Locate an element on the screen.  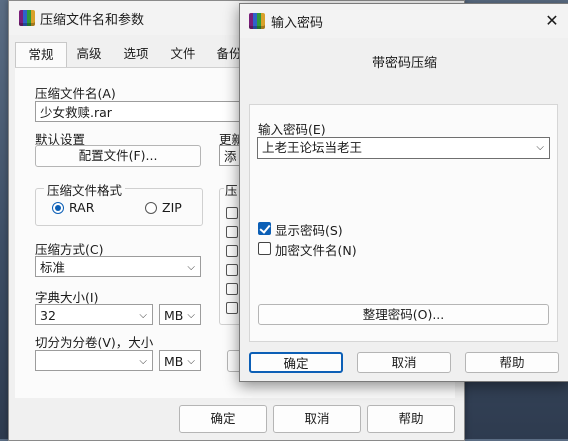
encrypt-filenames-label: 加密文件名(N) is located at coordinates (316, 250).